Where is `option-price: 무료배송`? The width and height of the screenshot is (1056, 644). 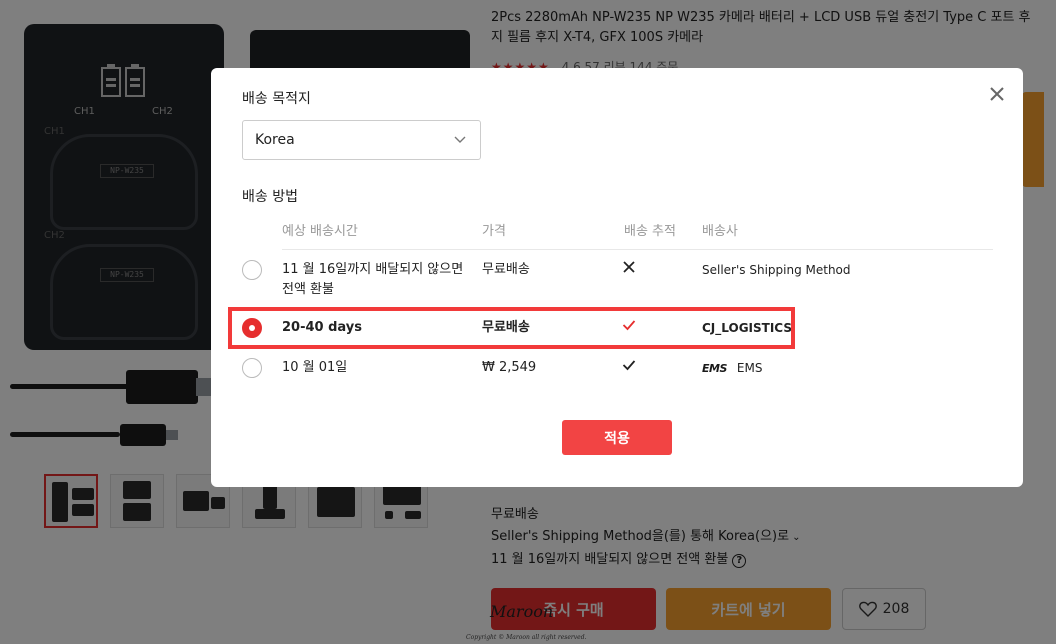
option-price: 무료배송 is located at coordinates (506, 269).